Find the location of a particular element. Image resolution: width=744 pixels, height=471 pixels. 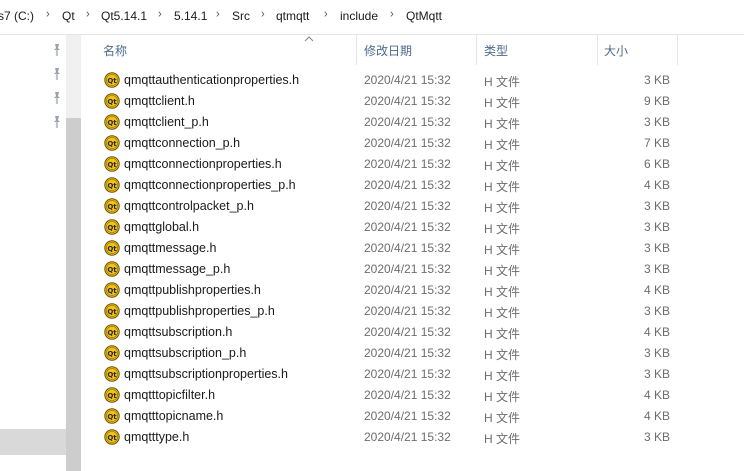

file-row: Qt qmqtttype.h 2020/4/21 15:32 H 文件 3 KB is located at coordinates (413, 437).